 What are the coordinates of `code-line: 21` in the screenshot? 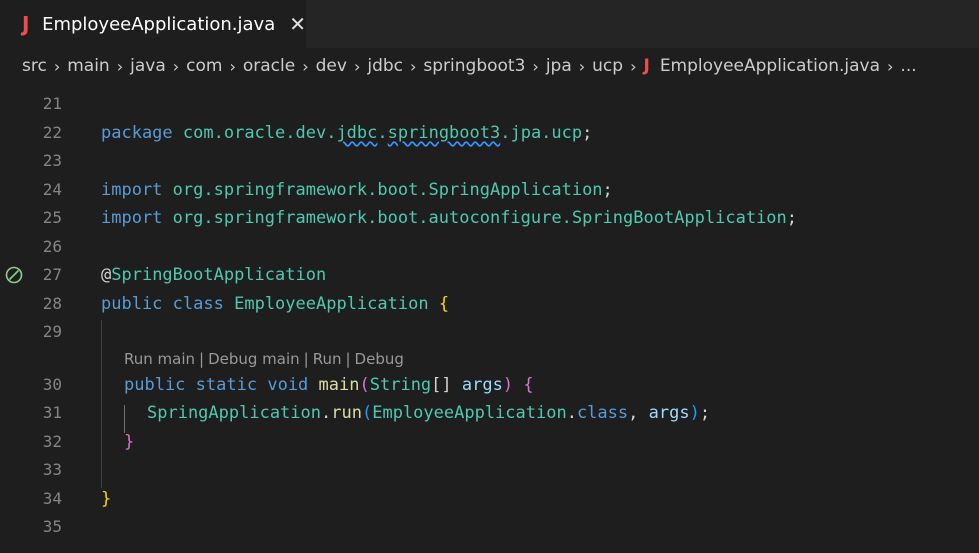 It's located at (489, 104).